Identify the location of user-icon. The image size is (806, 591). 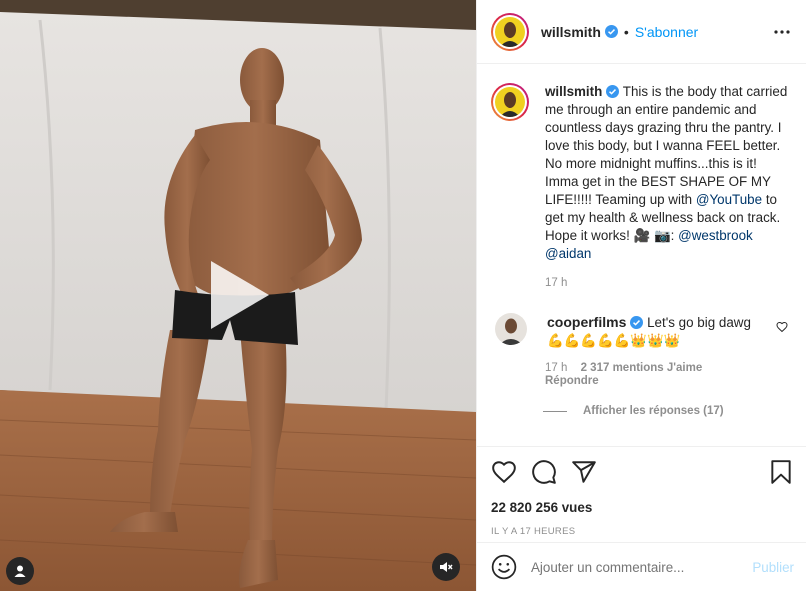
(20, 571).